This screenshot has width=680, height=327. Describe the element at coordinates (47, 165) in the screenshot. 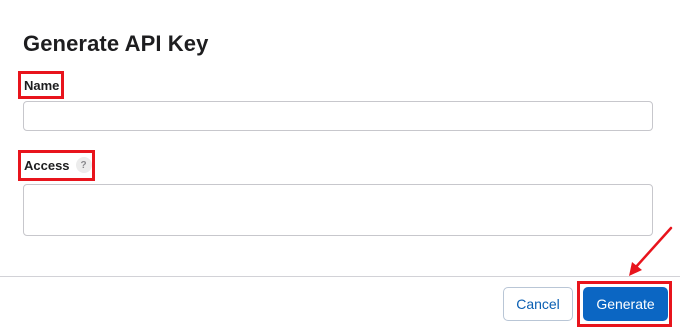

I see `access-label: Access` at that location.